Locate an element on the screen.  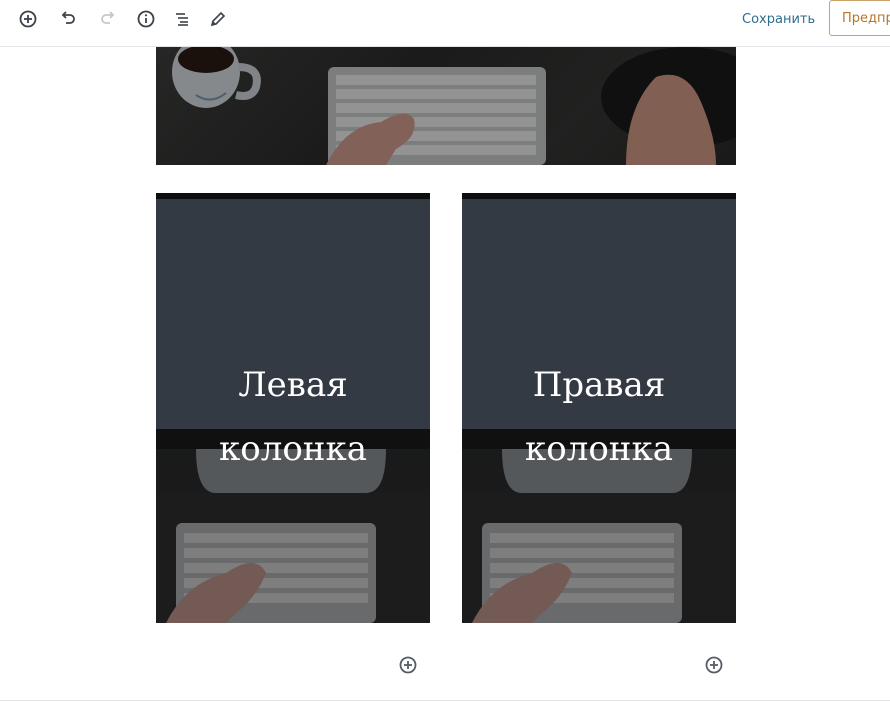
info-button is located at coordinates (146, 19).